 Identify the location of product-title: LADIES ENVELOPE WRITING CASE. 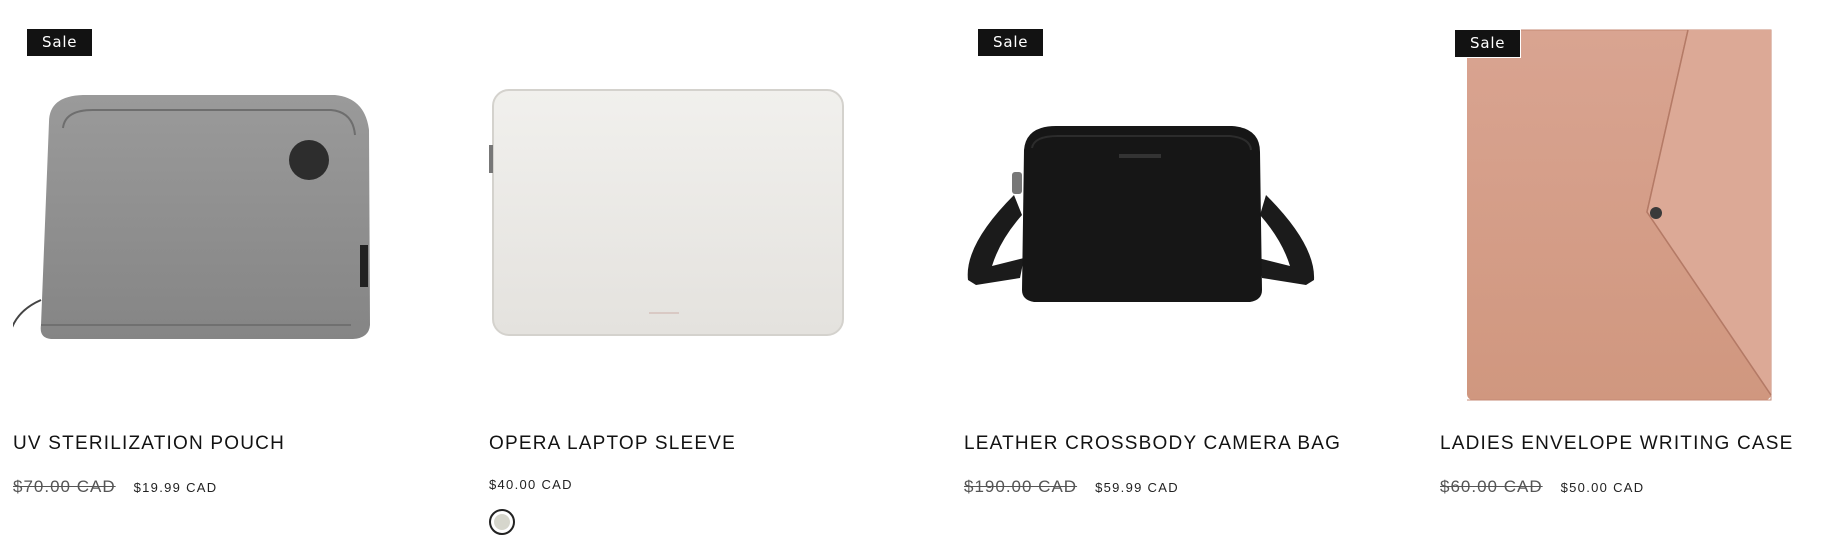
(1617, 444).